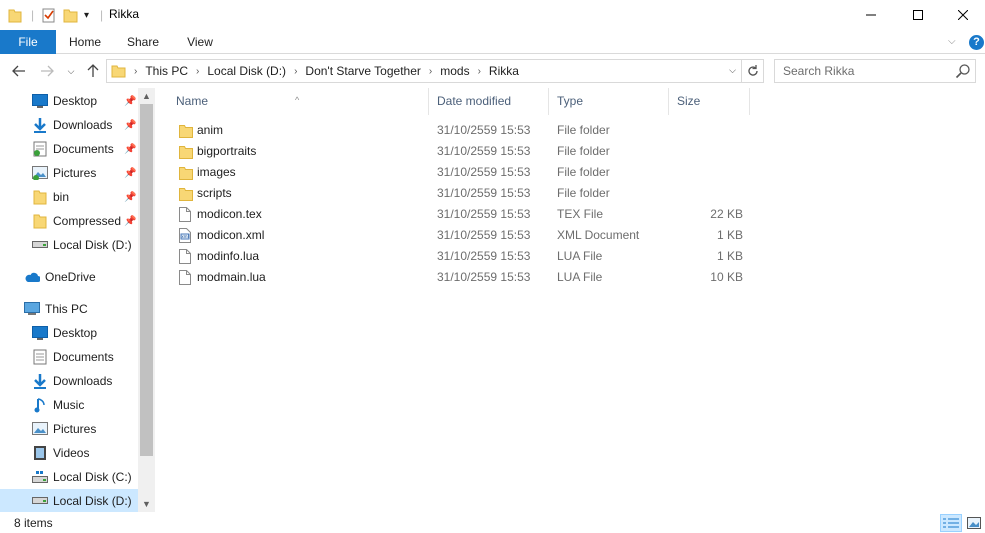 The image size is (985, 533). I want to click on documents-icon, so click(40, 357).